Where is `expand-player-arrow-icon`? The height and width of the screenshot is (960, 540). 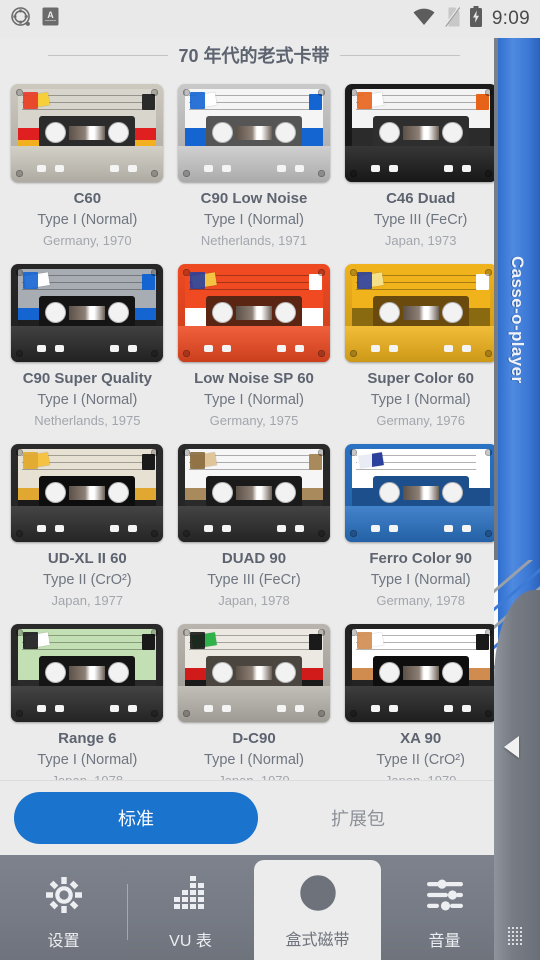
expand-player-arrow-icon is located at coordinates (511, 747).